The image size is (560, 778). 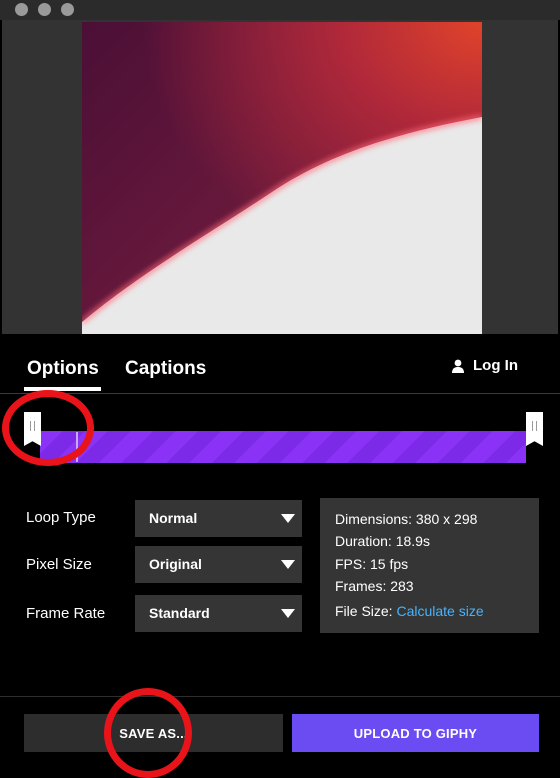 I want to click on minimize-window-button, so click(x=44, y=9).